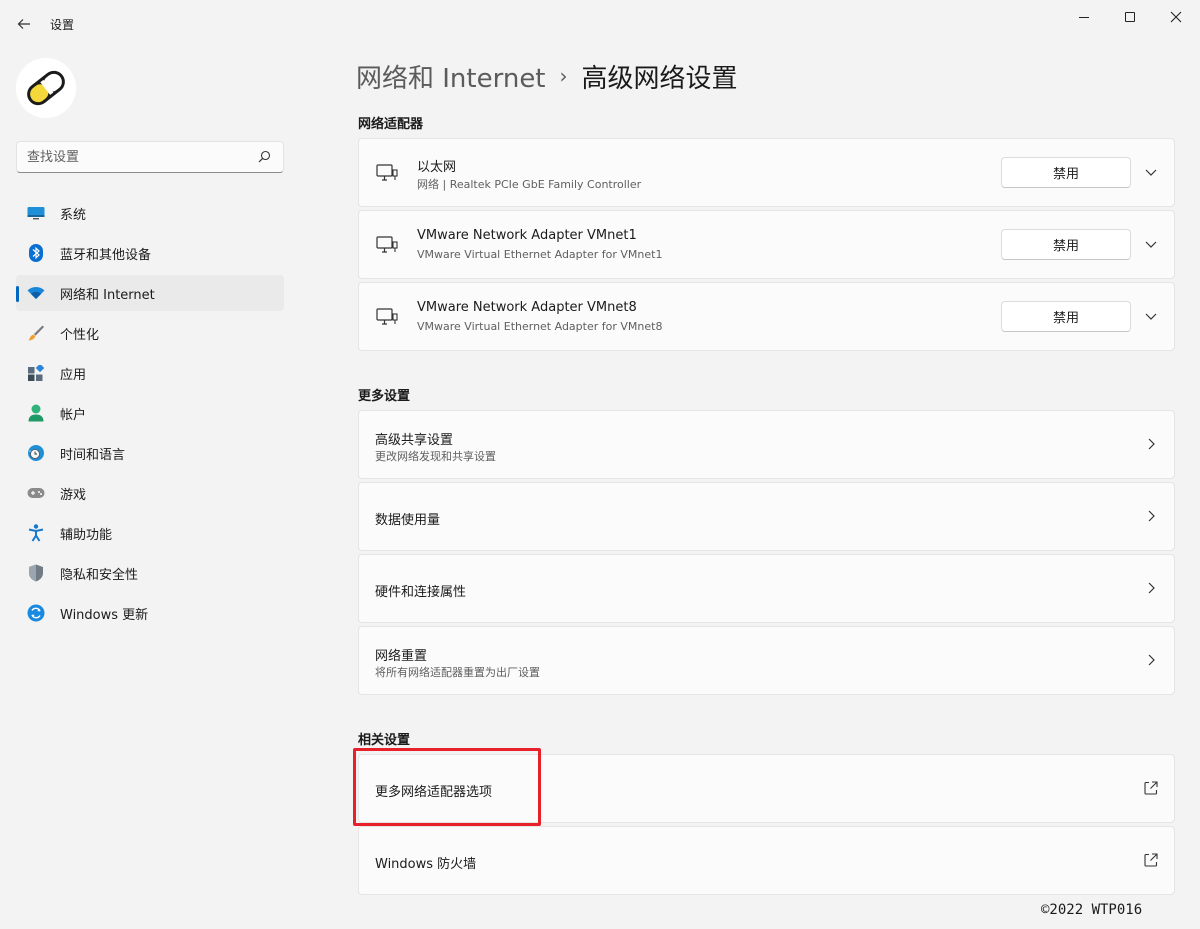 Image resolution: width=1200 pixels, height=929 pixels. What do you see at coordinates (401, 656) in the screenshot?
I see `setting-title: 网络重置` at bounding box center [401, 656].